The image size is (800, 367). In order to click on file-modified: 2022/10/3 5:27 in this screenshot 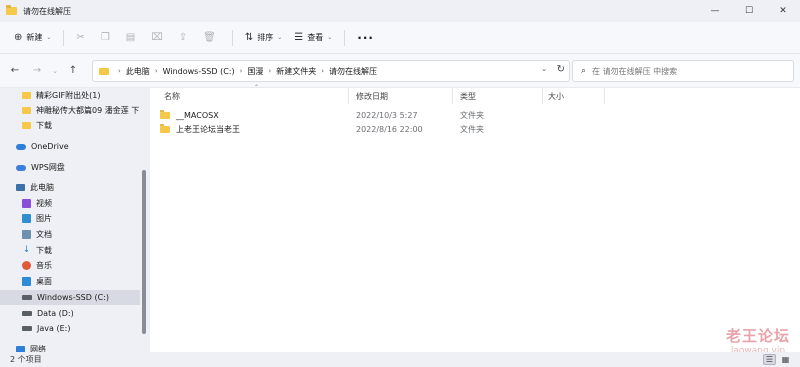, I will do `click(387, 115)`.